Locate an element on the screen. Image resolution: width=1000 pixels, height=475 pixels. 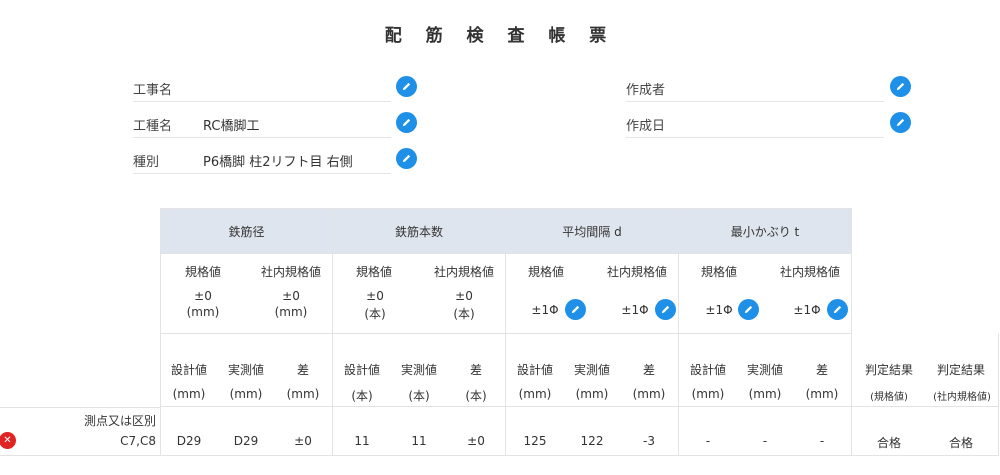
colhead-unit-diff-g3: (mm) is located at coordinates (649, 394).